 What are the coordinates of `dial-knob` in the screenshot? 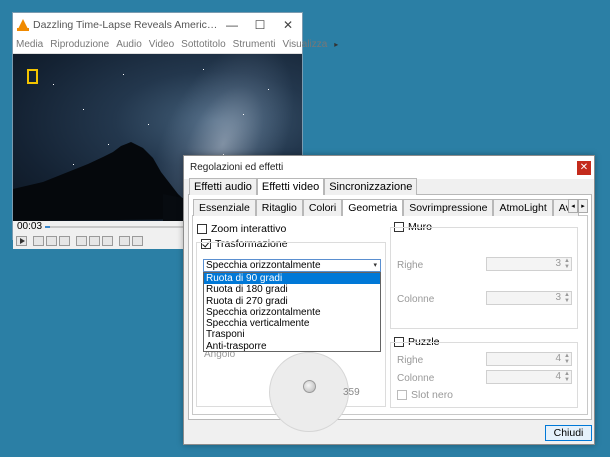 It's located at (309, 386).